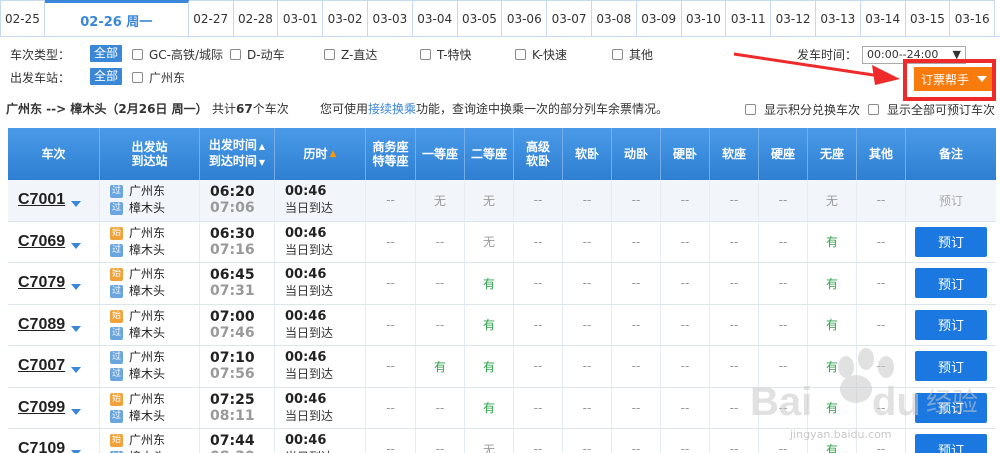 This screenshot has height=453, width=1000. I want to click on date-tab: 03-05, so click(480, 18).